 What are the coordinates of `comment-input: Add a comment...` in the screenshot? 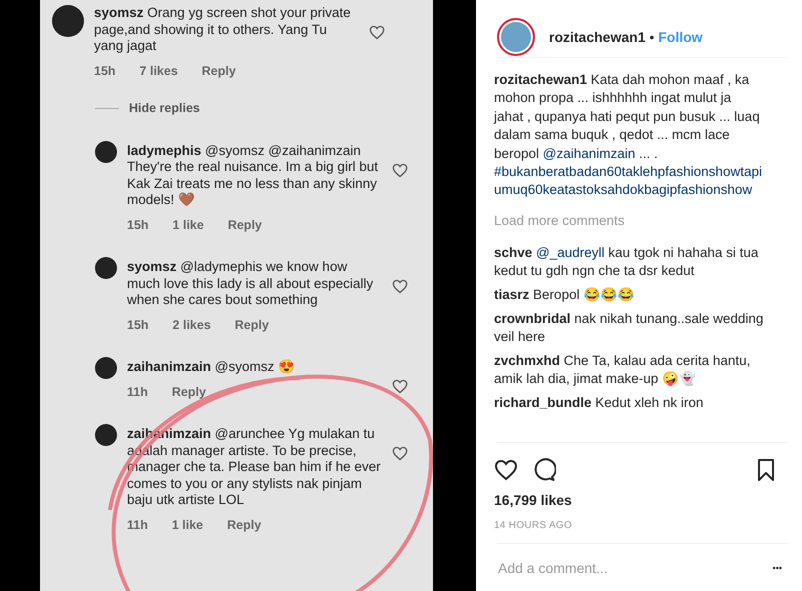 It's located at (634, 567).